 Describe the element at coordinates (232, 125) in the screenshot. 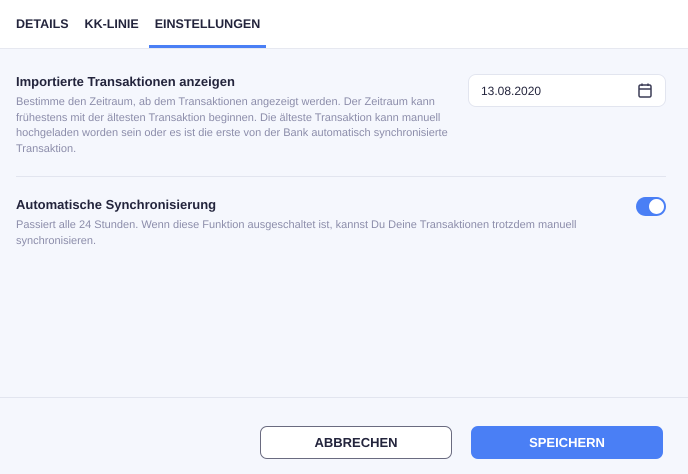

I see `setting-description: Bestimme den Zeitraum, ab dem Transaktionen angezeigt werden. Der Zeitraum kann frühestens mit der ältesten Transaktion beginnen. Die älteste Transaktion kann manuell hochgeladen worden sein oder es ist die erste von der Bank automatisch synchronisierte Transaktion.` at that location.